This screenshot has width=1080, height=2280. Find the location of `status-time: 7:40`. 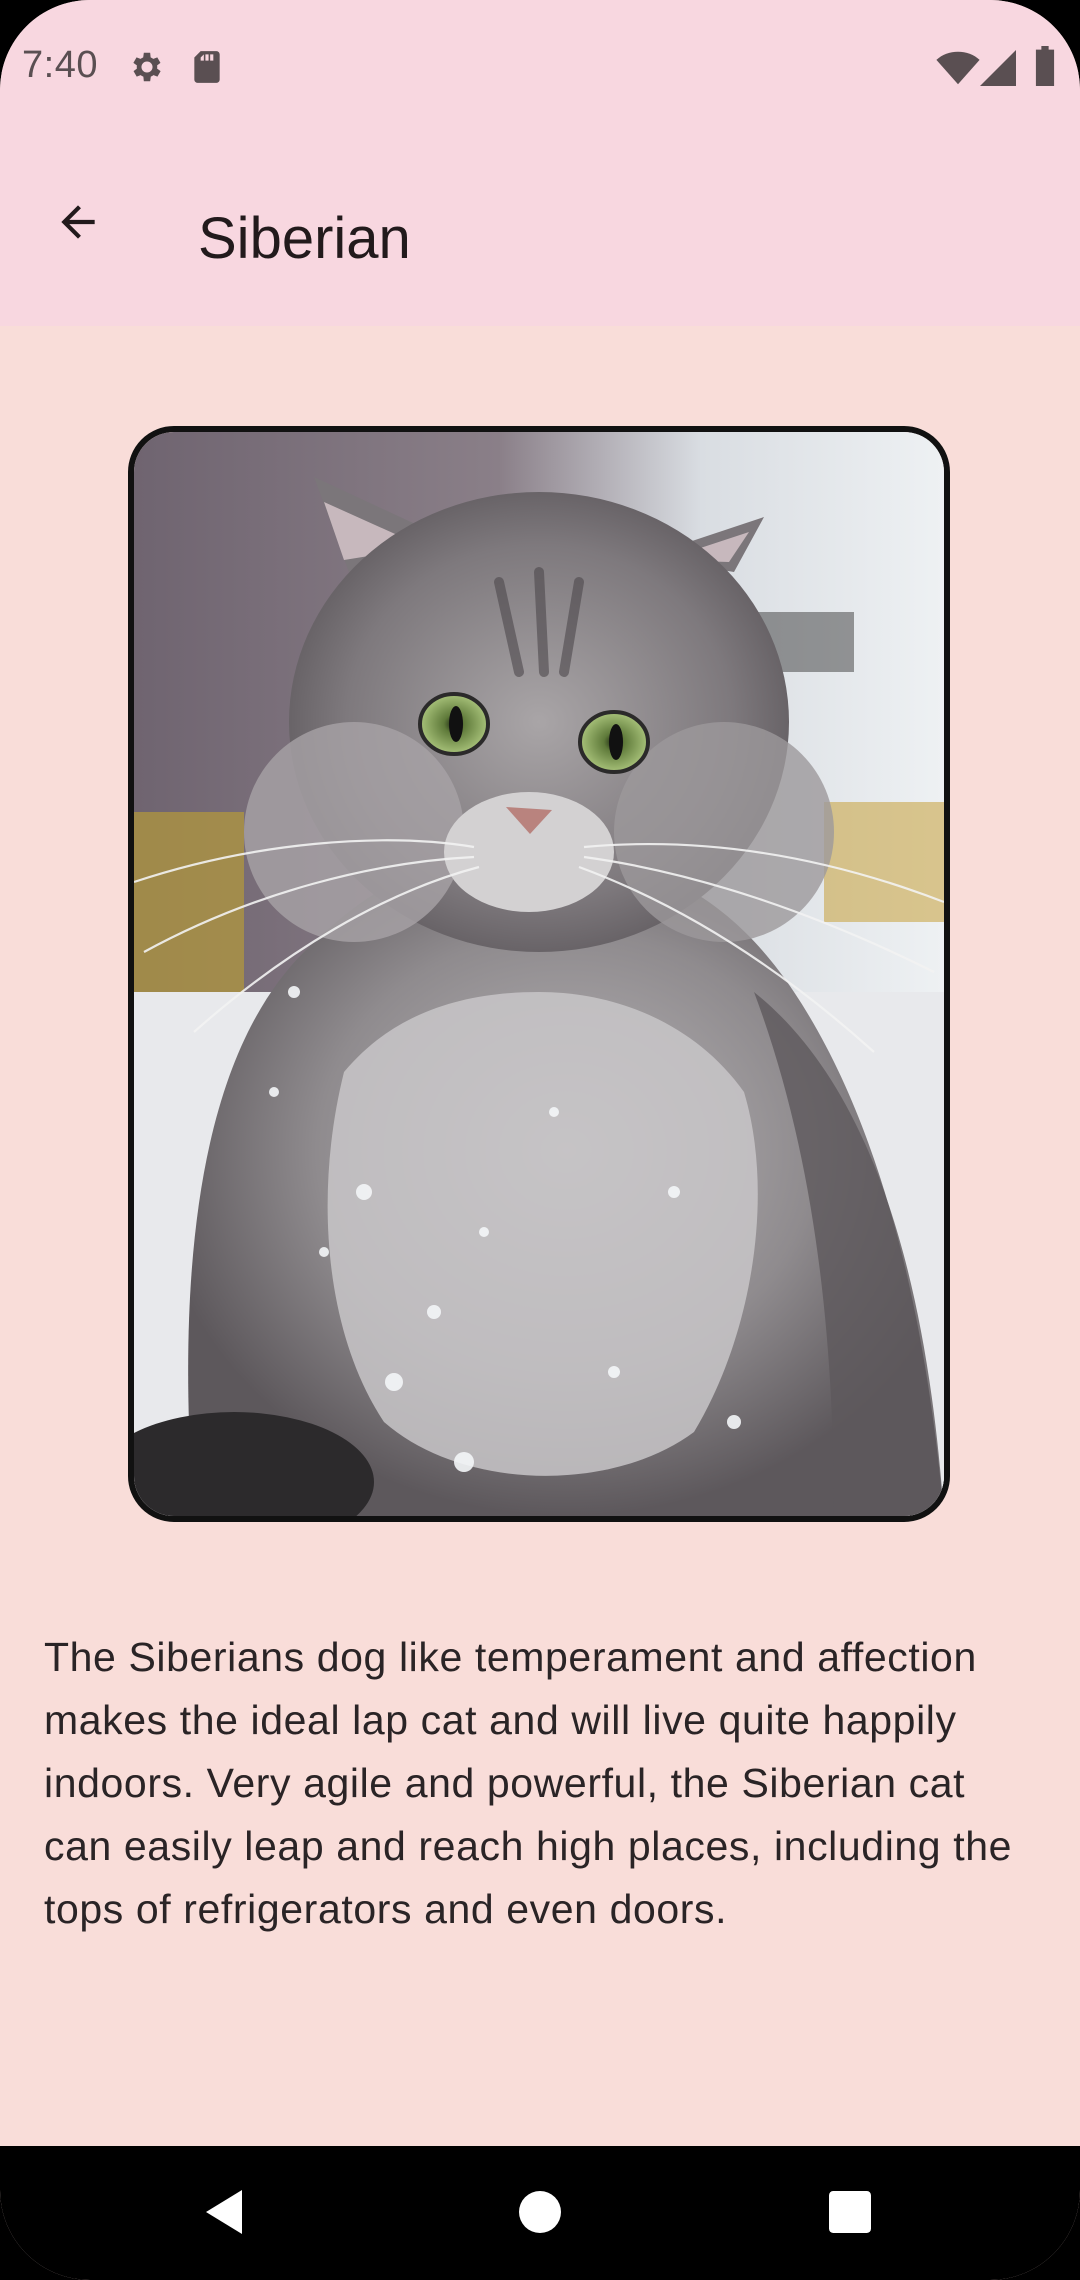

status-time: 7:40 is located at coordinates (60, 65).